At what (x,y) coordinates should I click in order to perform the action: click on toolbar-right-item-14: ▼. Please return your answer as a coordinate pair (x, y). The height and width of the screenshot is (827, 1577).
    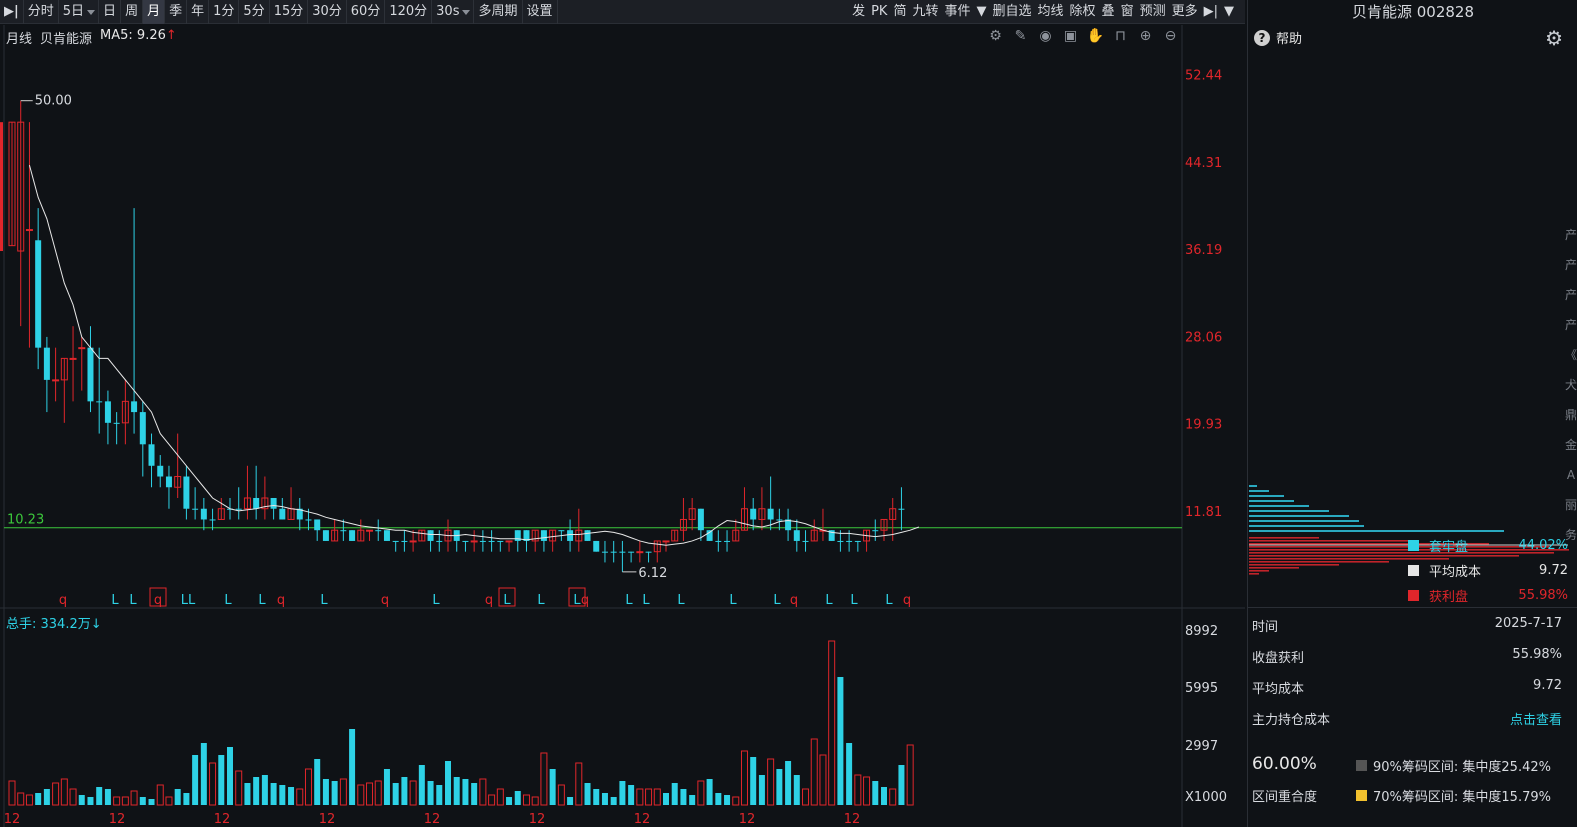
    Looking at the image, I should click on (1229, 12).